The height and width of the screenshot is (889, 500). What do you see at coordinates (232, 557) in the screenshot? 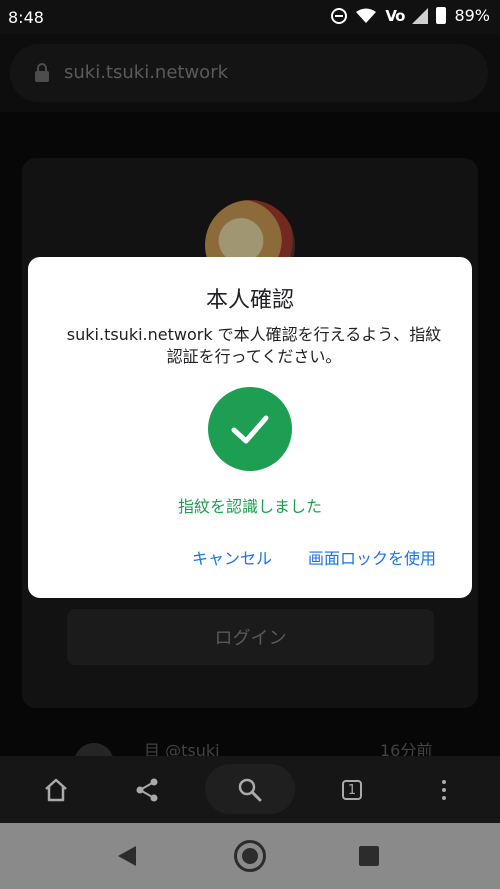
I see `cancel-button: キャンセル` at bounding box center [232, 557].